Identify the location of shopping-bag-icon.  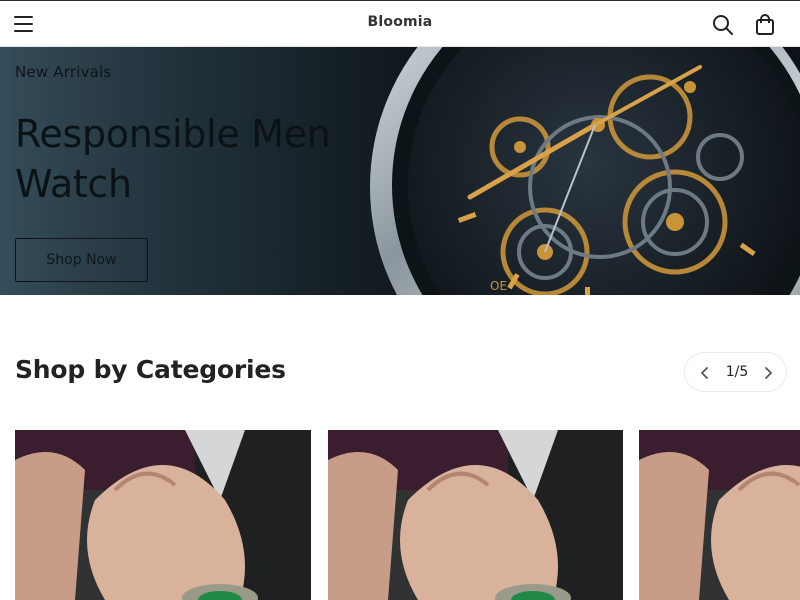
(765, 25).